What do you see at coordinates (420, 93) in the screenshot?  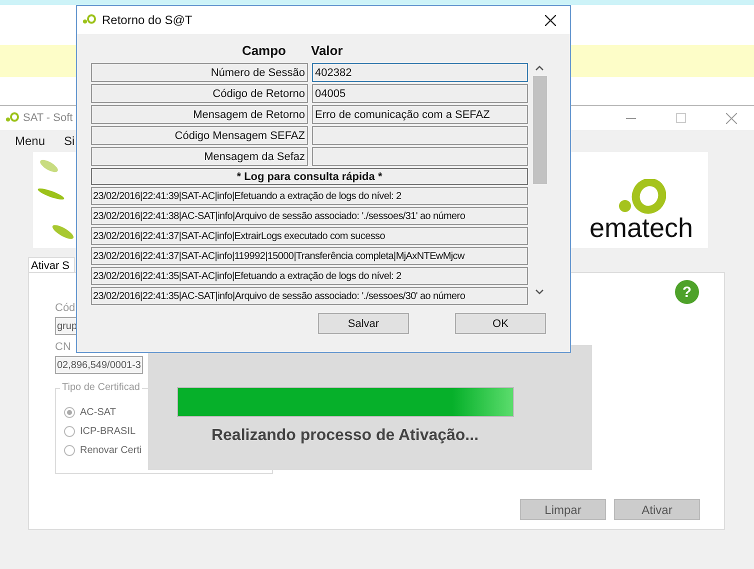 I see `value-cell: 04005` at bounding box center [420, 93].